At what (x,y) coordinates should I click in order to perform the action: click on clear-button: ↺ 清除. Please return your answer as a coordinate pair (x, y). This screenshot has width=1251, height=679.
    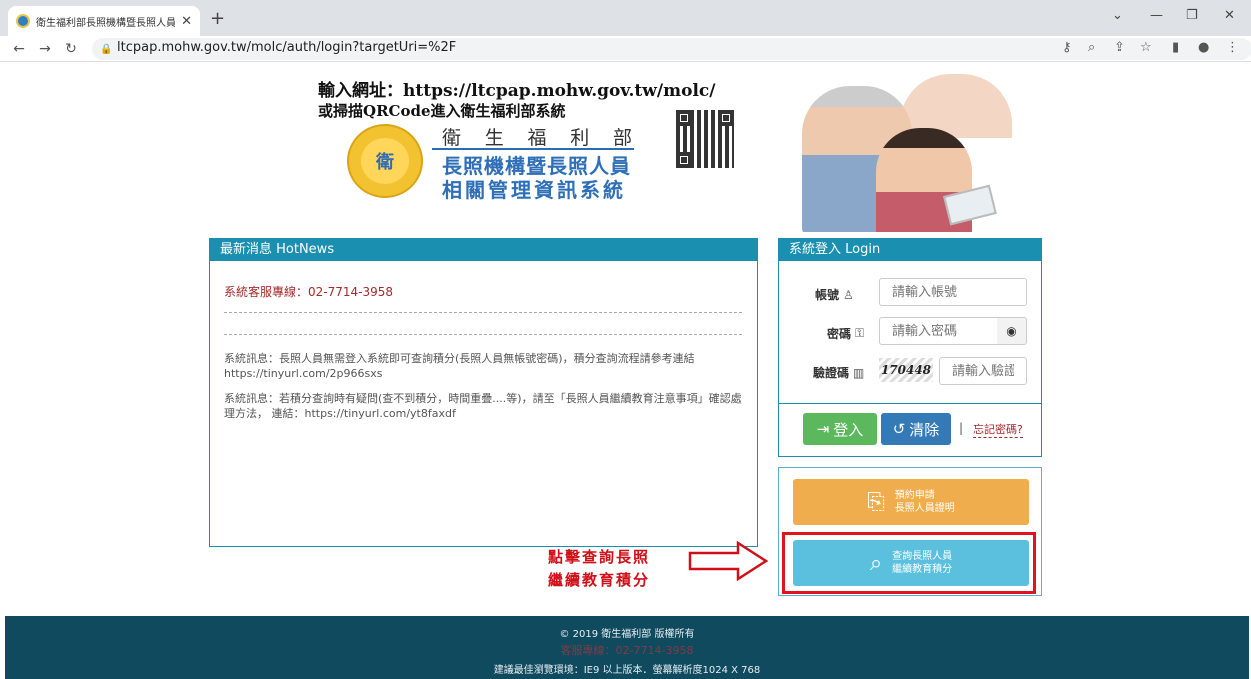
    Looking at the image, I should click on (916, 429).